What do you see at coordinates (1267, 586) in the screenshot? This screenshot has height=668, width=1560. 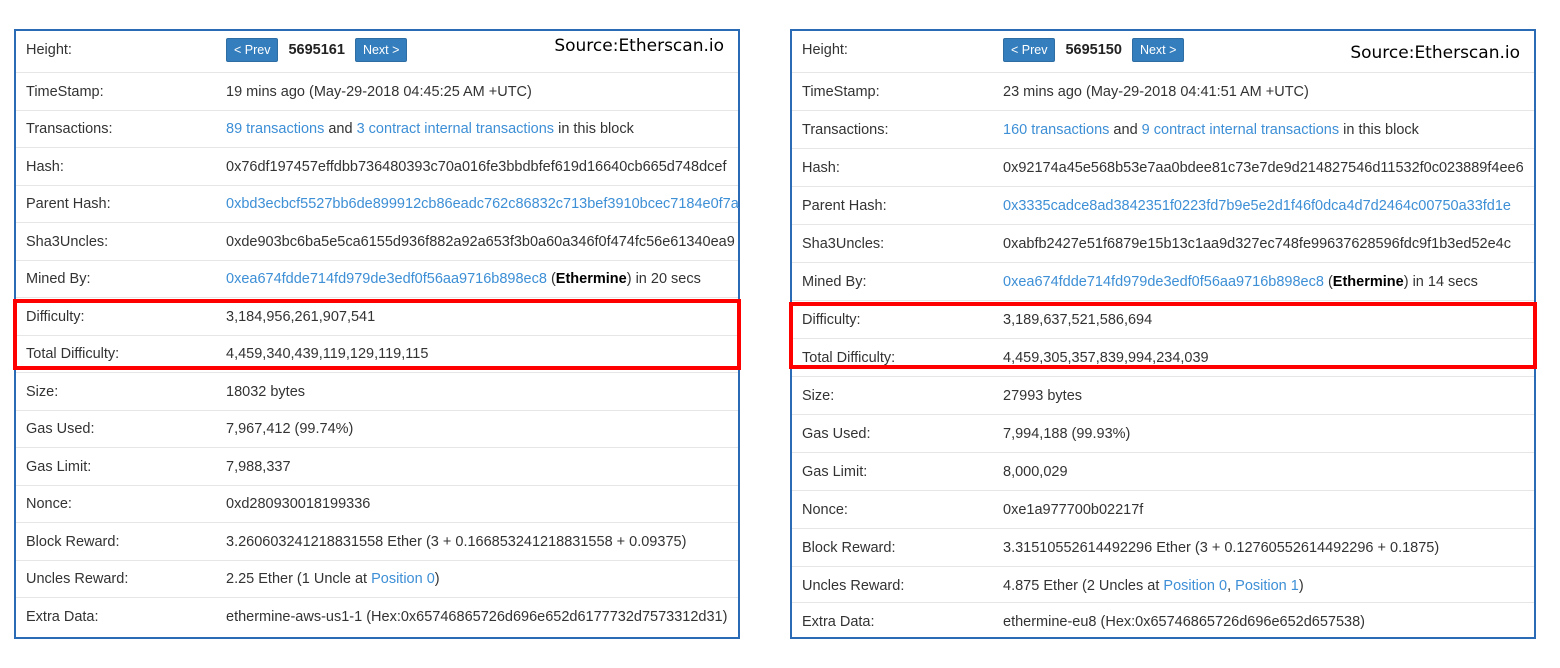 I see `uncle-position-1-link: Position 1` at bounding box center [1267, 586].